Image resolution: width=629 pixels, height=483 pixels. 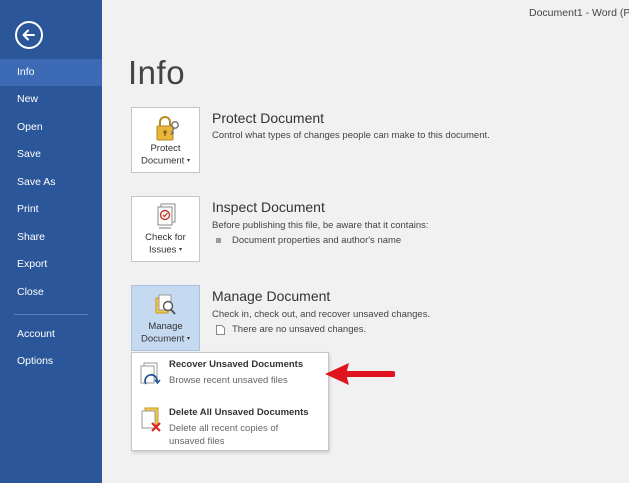 What do you see at coordinates (51, 72) in the screenshot?
I see `sidebar-item-info: Info` at bounding box center [51, 72].